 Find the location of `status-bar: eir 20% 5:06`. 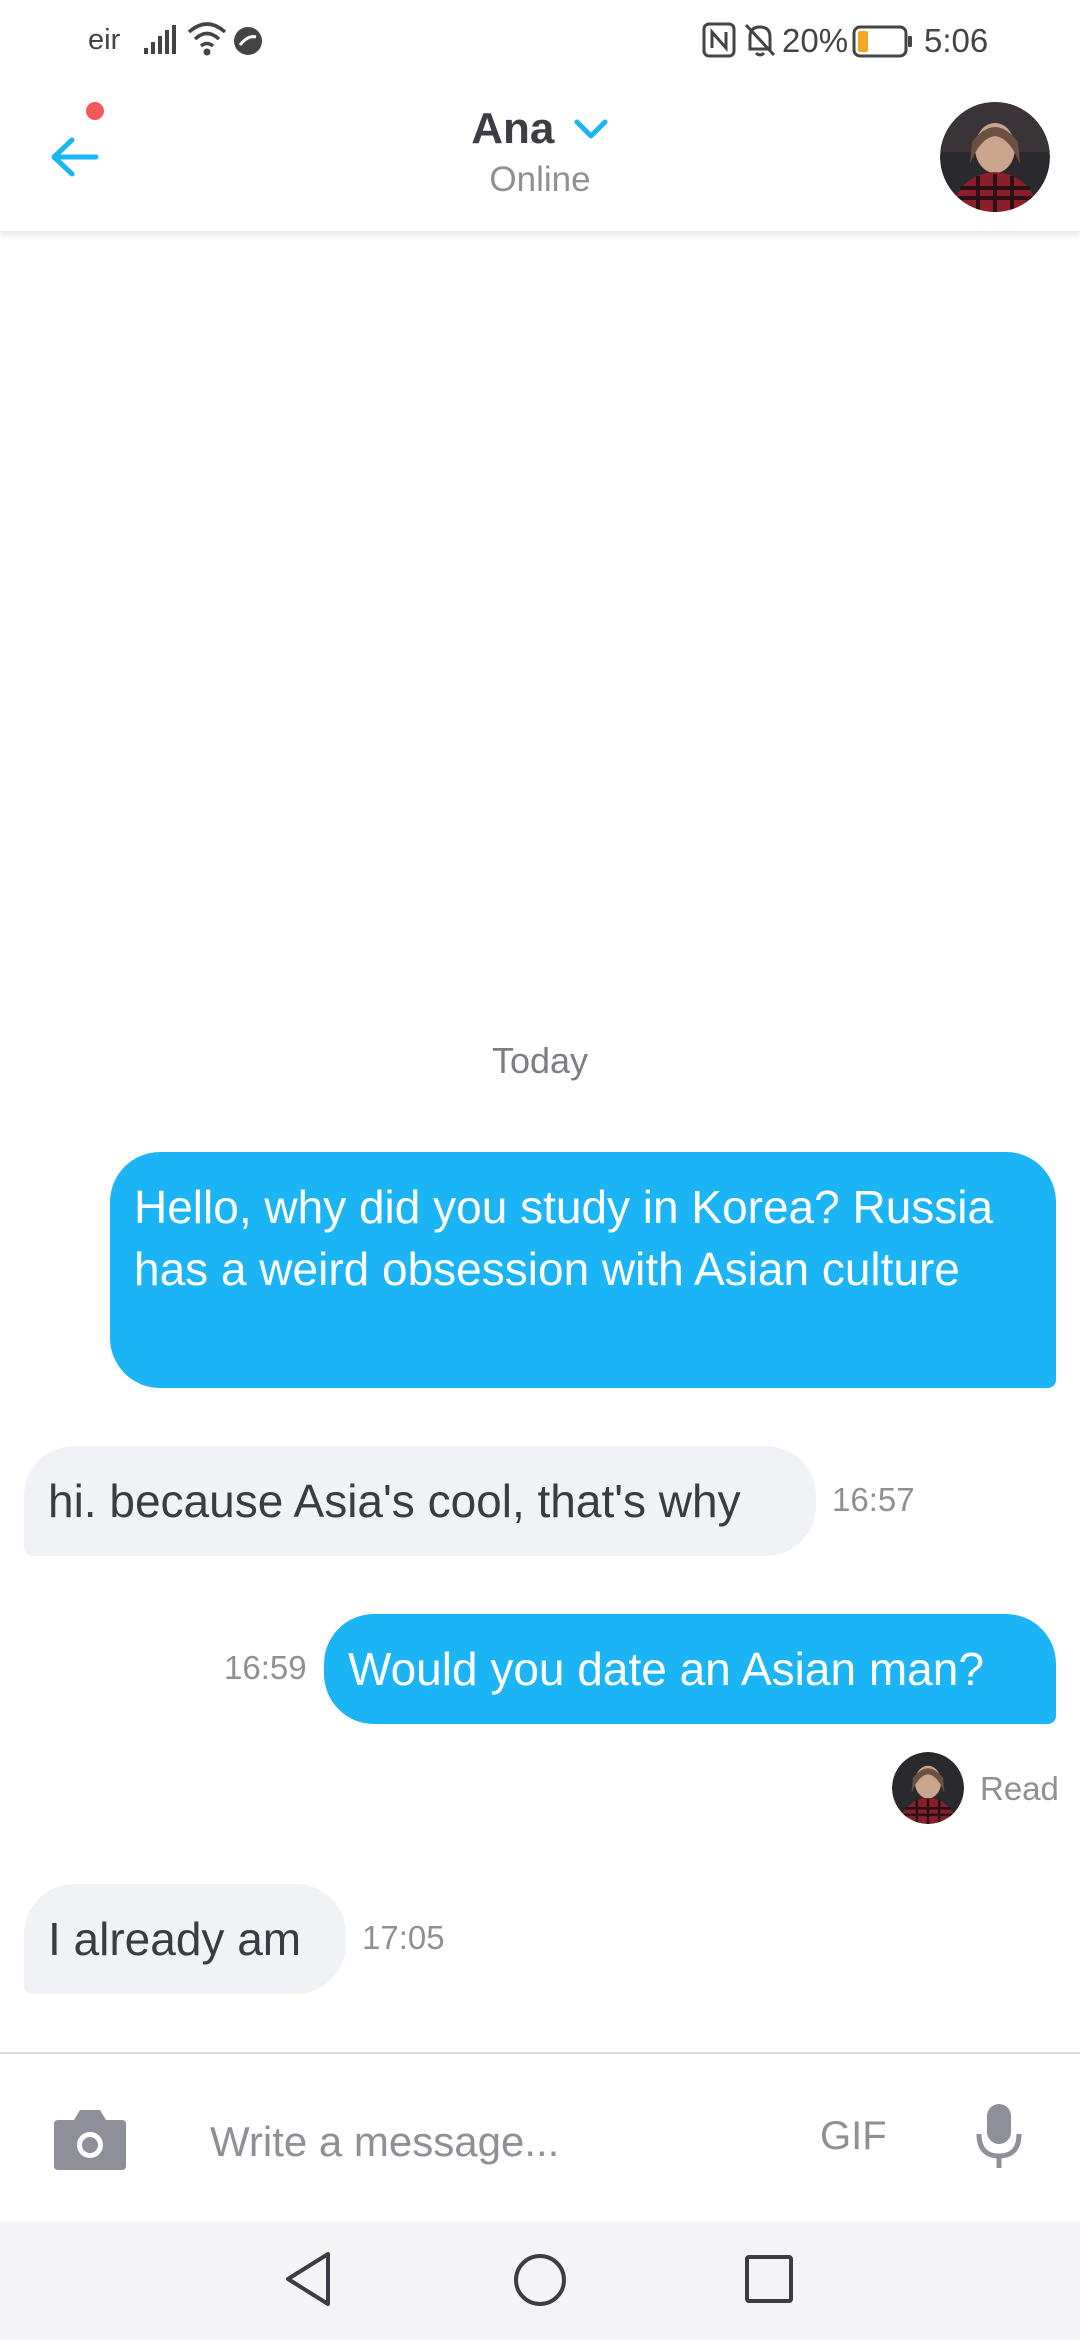

status-bar: eir 20% 5:06 is located at coordinates (540, 41).